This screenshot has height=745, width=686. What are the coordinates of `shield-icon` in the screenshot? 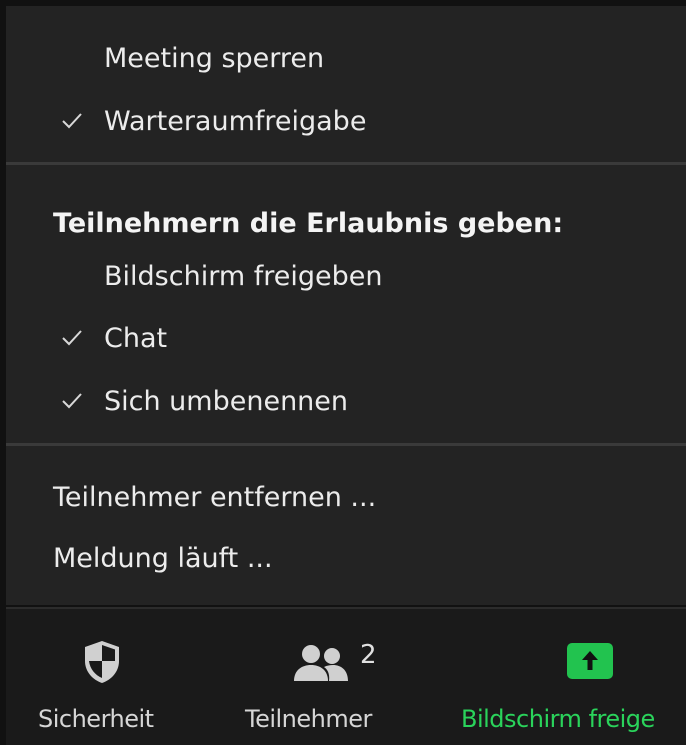 It's located at (102, 664).